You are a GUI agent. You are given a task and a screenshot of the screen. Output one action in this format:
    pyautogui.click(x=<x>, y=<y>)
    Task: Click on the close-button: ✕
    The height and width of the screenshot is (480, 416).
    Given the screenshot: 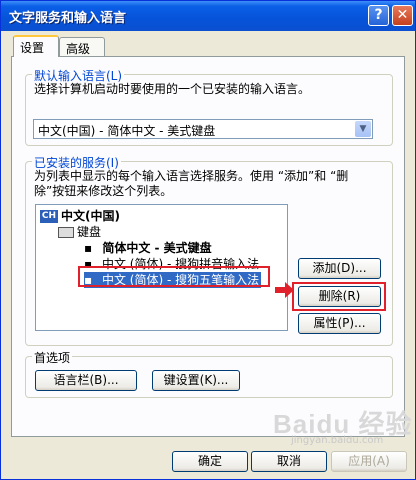 What is the action you would take?
    pyautogui.click(x=402, y=15)
    